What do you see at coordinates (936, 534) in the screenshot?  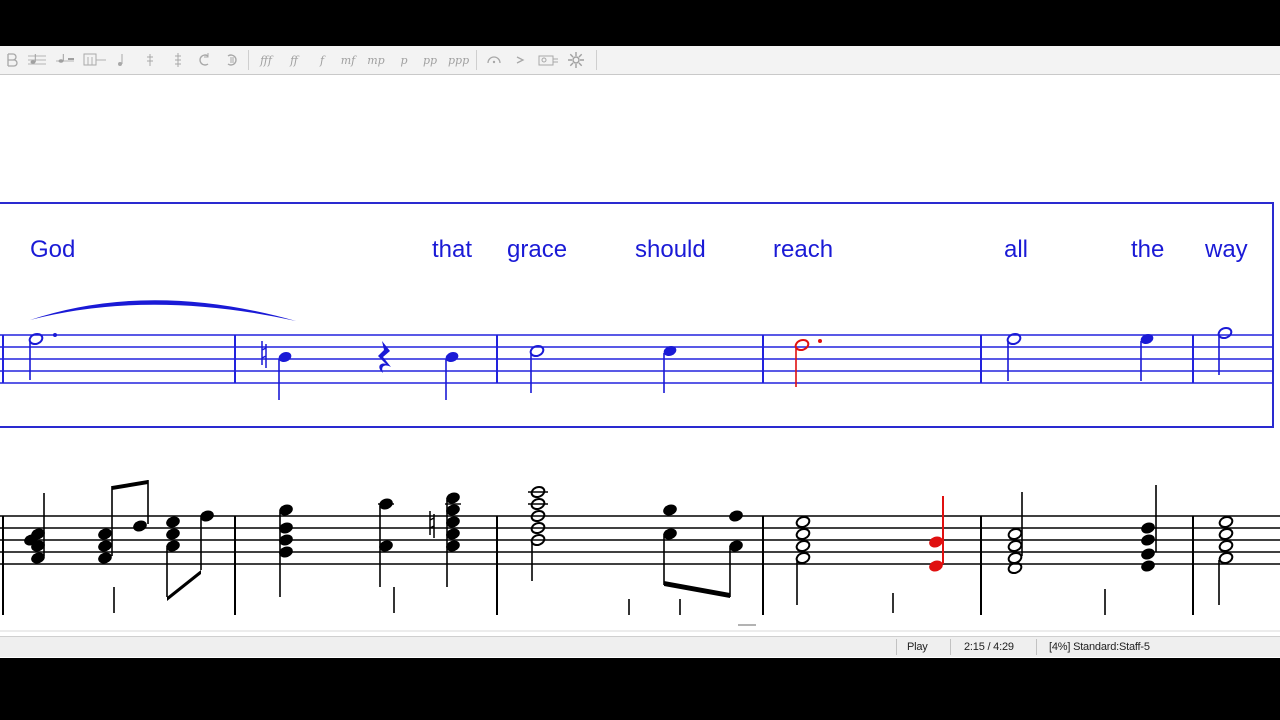 I see `current-playing-chord` at bounding box center [936, 534].